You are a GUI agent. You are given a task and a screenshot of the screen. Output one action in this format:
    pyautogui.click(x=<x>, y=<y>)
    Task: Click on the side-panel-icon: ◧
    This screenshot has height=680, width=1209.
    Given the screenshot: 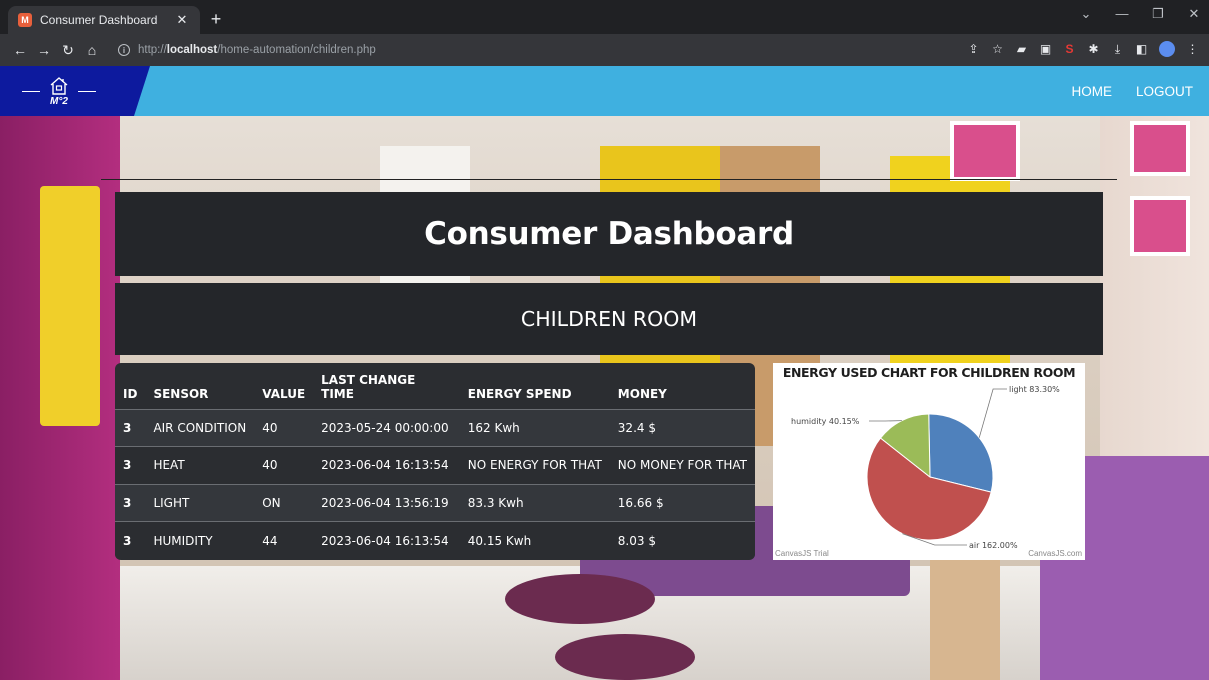 What is the action you would take?
    pyautogui.click(x=1141, y=49)
    